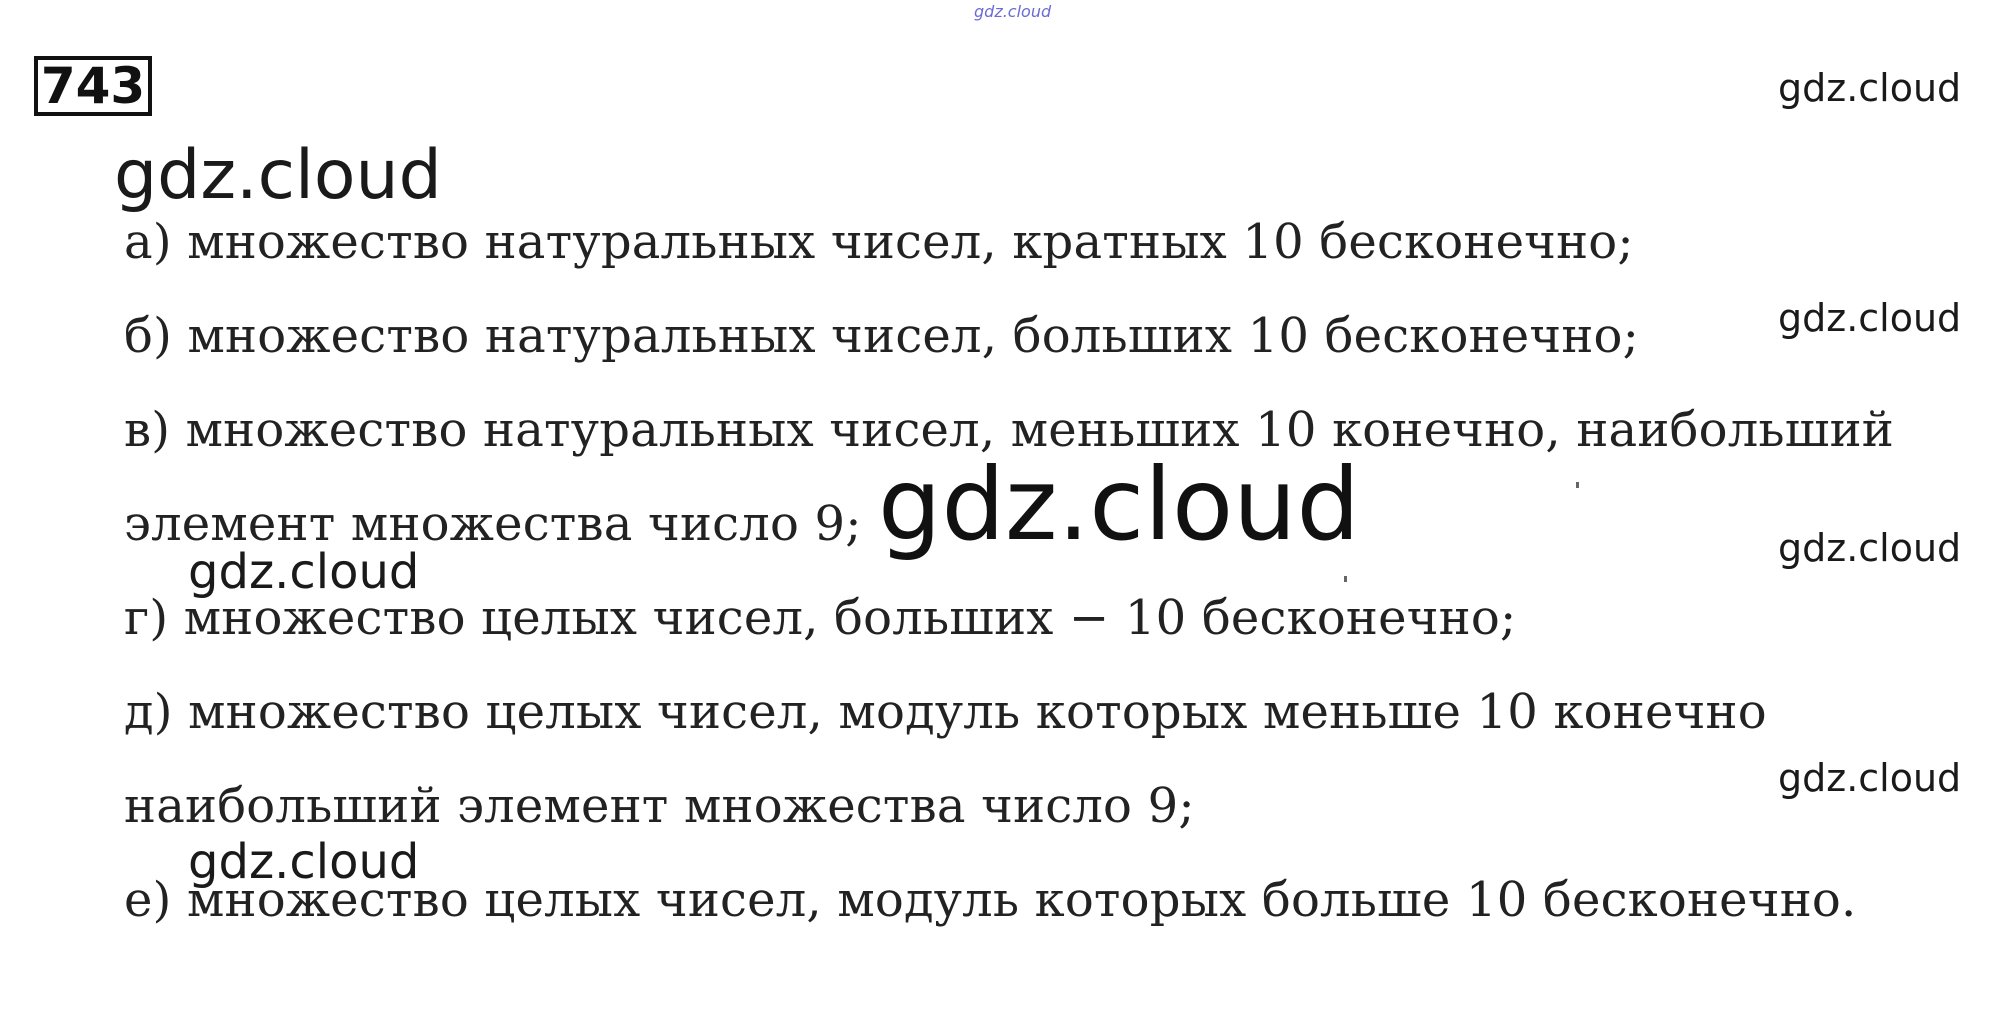  What do you see at coordinates (1870, 88) in the screenshot?
I see `watermark-right-1: gdz.cloud` at bounding box center [1870, 88].